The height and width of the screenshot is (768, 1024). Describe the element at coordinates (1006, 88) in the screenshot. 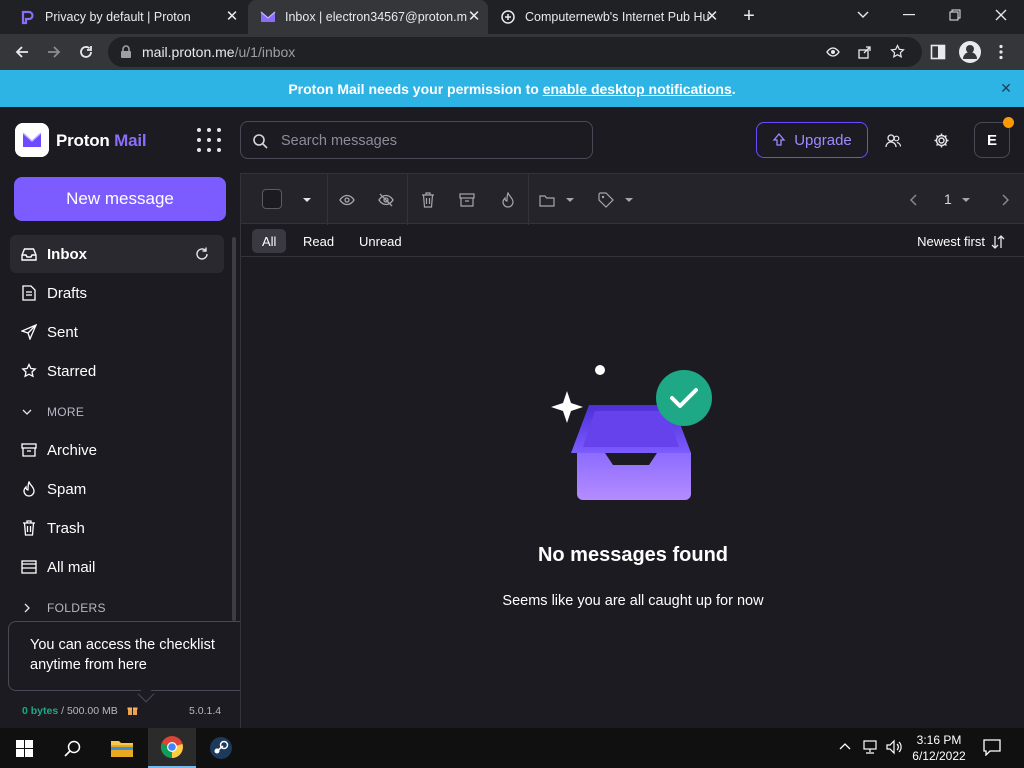

I see `close-banner-icon: ✕` at that location.